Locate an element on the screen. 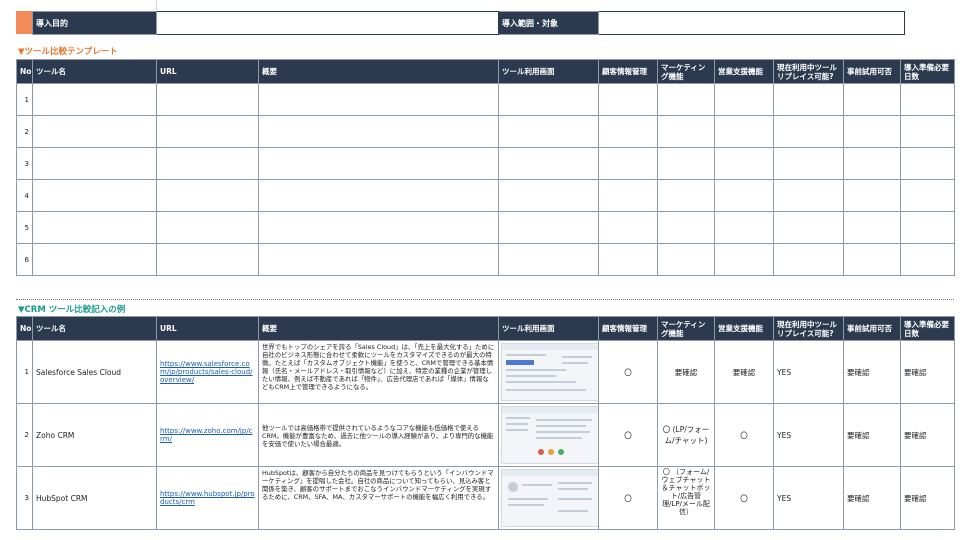 This screenshot has width=960, height=540. template-section-title: ▼ツール比較テンプレート is located at coordinates (68, 52).